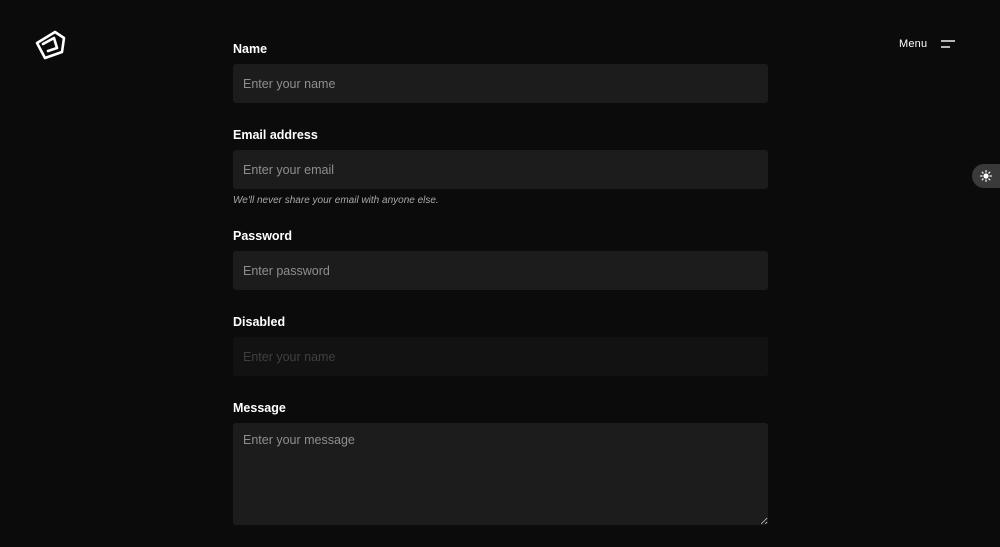 Image resolution: width=1000 pixels, height=547 pixels. Describe the element at coordinates (250, 49) in the screenshot. I see `name-label: Name` at that location.